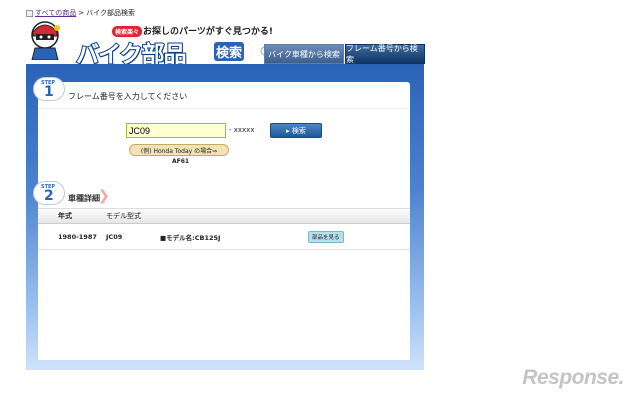 The width and height of the screenshot is (640, 404). Describe the element at coordinates (84, 198) in the screenshot. I see `step2-title: 車種詳細` at that location.